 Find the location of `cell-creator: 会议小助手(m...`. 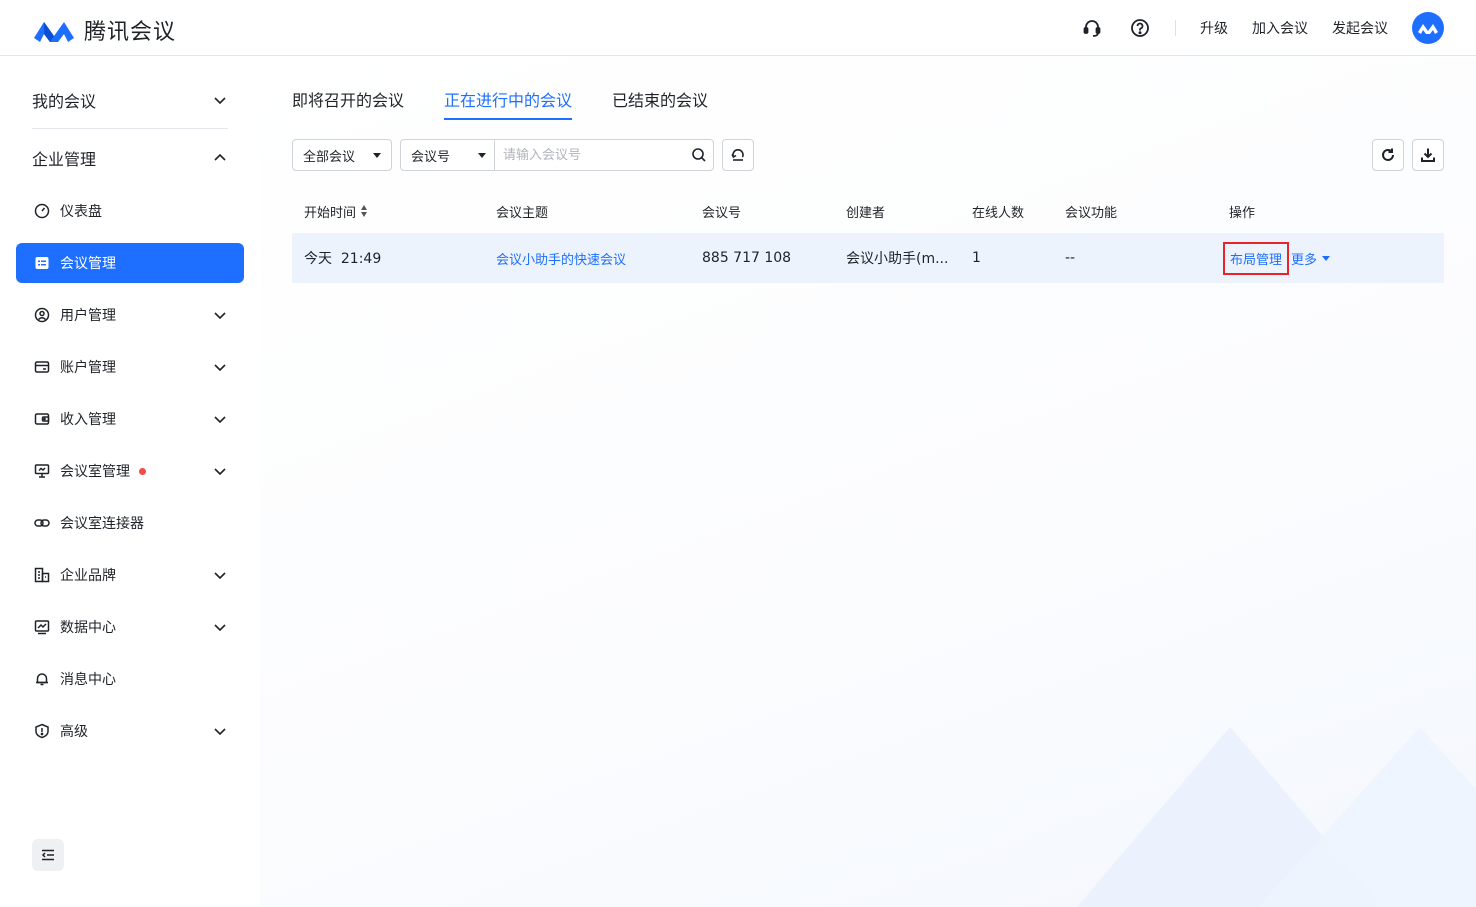

cell-creator: 会议小助手(m... is located at coordinates (897, 259).